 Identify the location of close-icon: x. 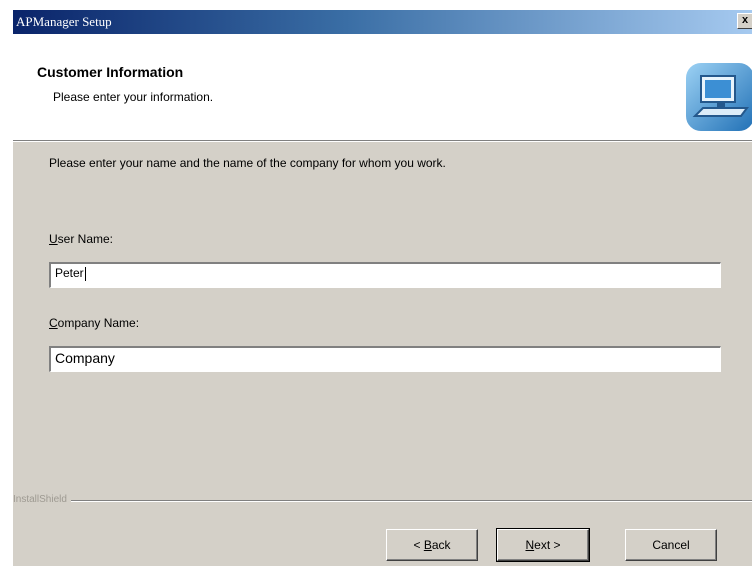
(744, 21).